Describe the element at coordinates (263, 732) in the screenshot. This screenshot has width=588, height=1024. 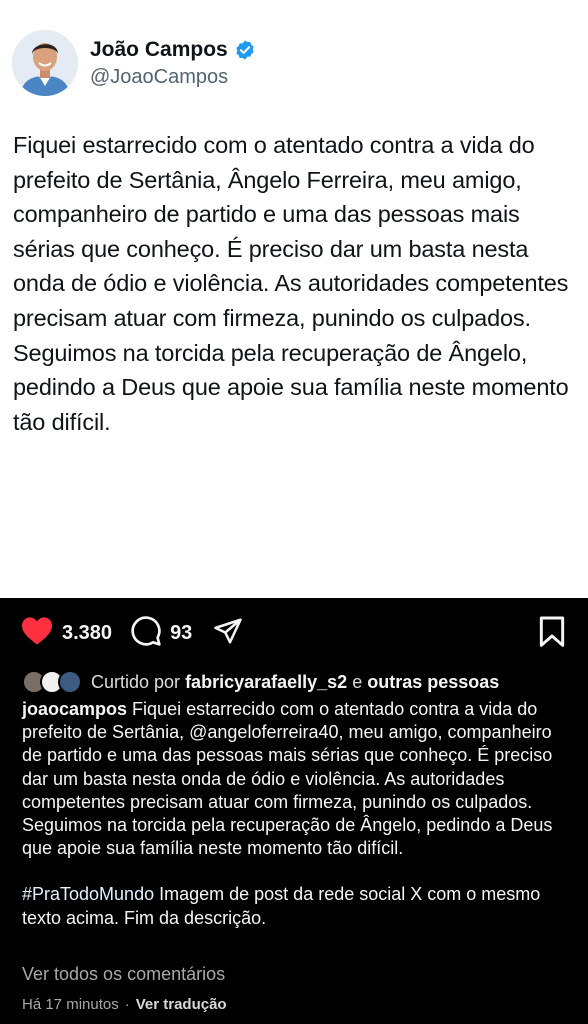
I see `caption-mention: @angeloferreira40` at that location.